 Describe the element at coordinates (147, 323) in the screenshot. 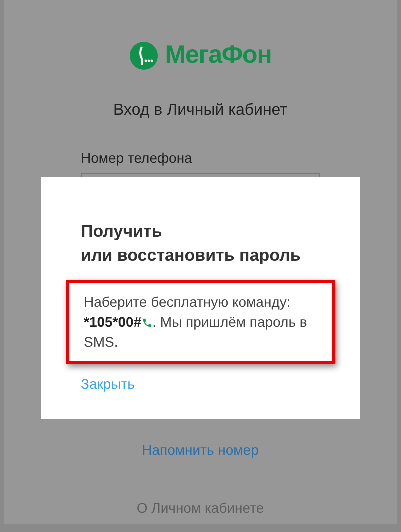

I see `phone-icon` at that location.